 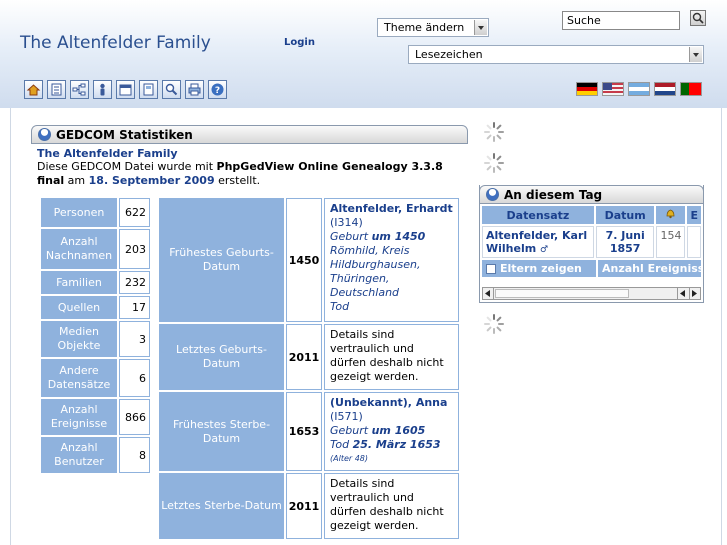 I want to click on help-icon: ?, so click(x=217, y=89).